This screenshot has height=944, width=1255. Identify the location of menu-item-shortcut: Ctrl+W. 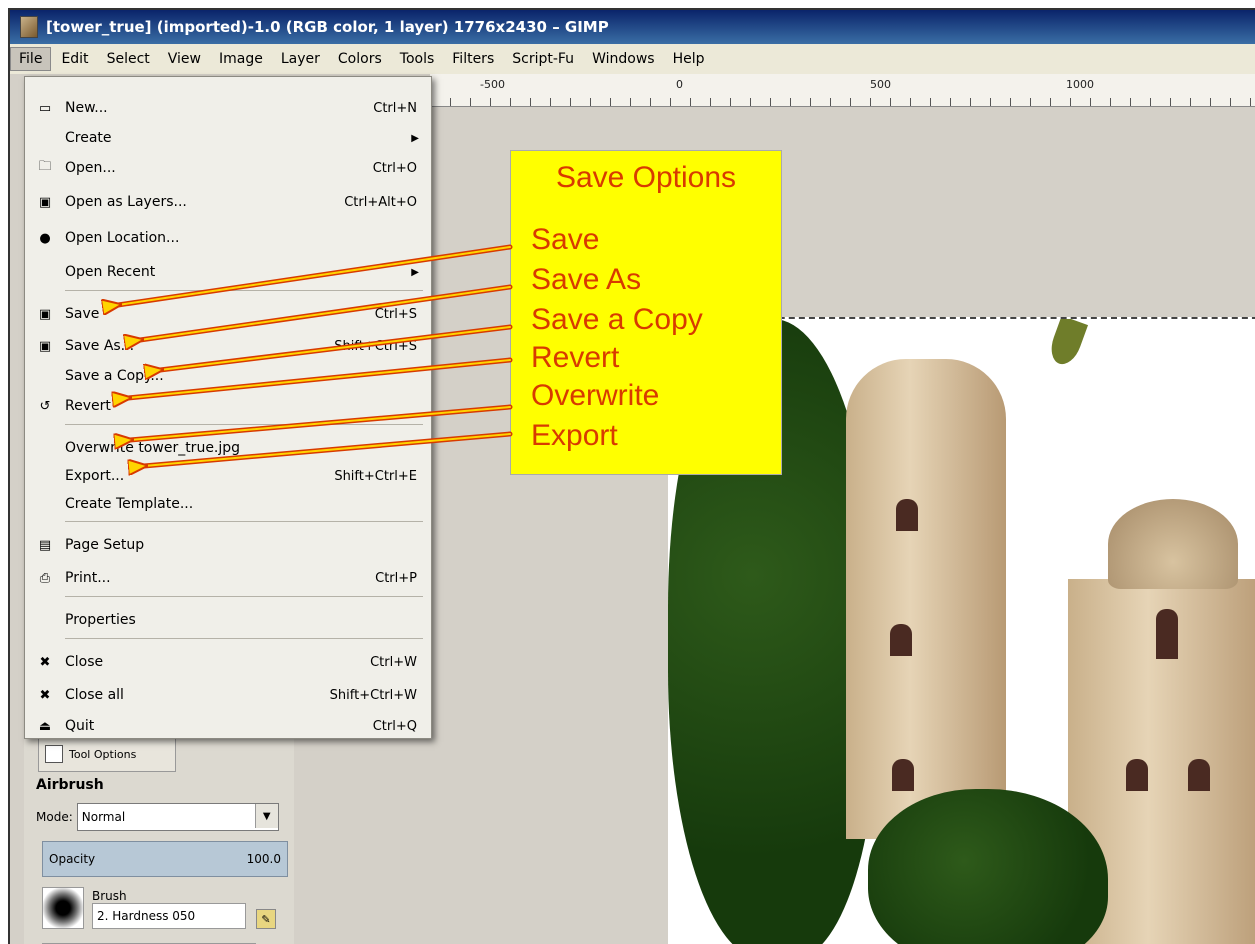
(393, 662).